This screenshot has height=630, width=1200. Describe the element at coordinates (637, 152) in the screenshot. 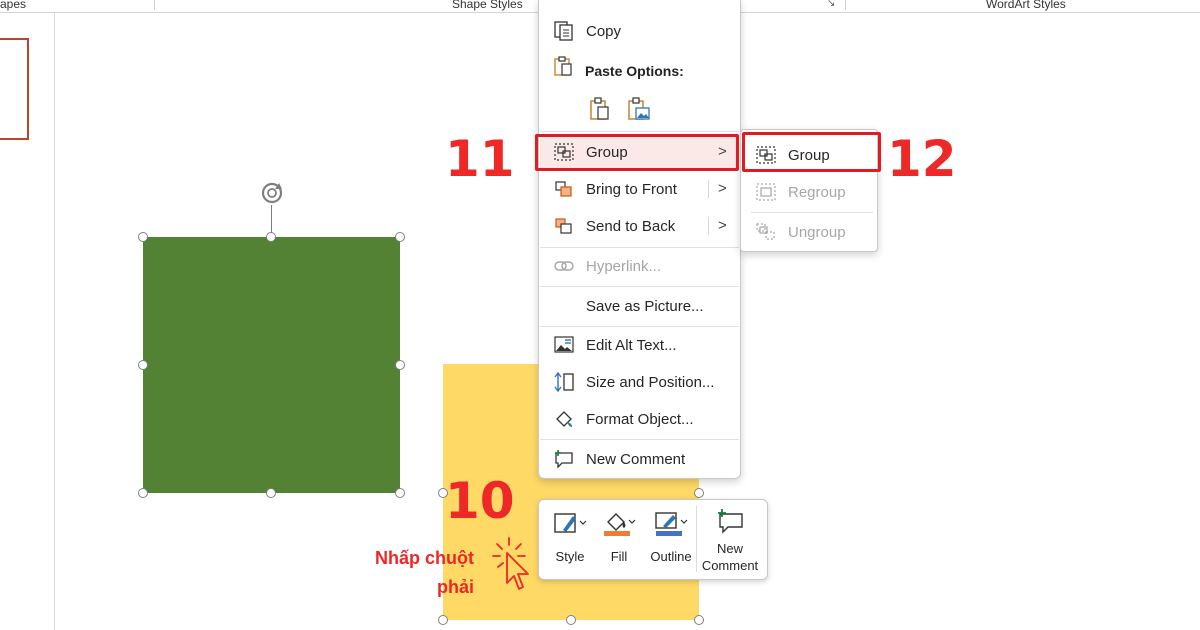

I see `highlight-box-group` at that location.